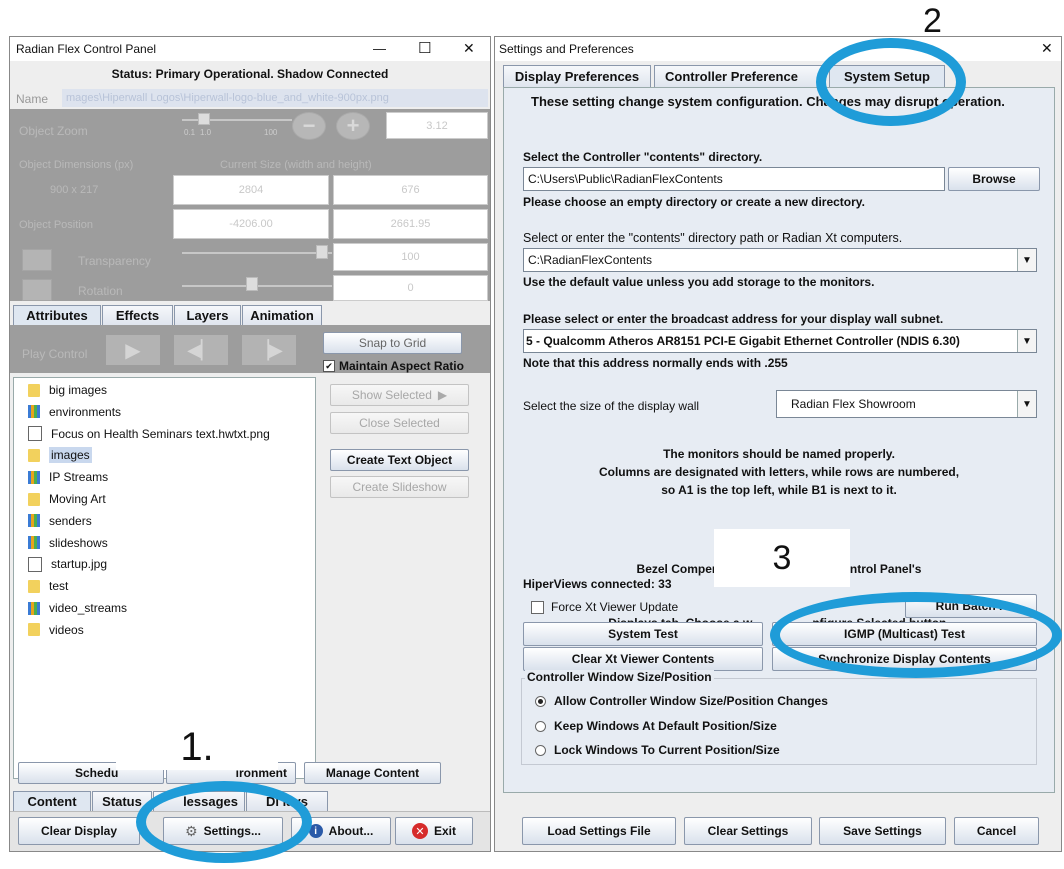 This screenshot has height=869, width=1064. I want to click on settings-title: Settings and Preferences, so click(566, 49).